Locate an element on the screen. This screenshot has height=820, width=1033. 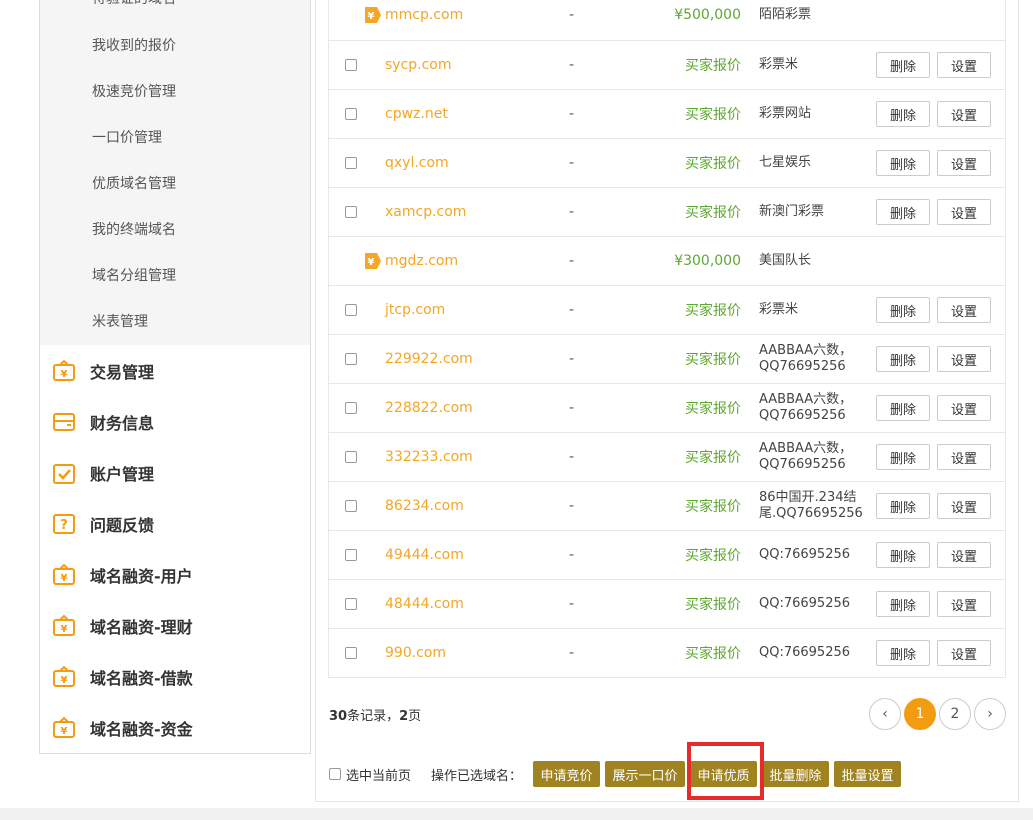
table-row: xamcp.com - 买家报价 新澳门彩票 删除 设置 is located at coordinates (667, 211).